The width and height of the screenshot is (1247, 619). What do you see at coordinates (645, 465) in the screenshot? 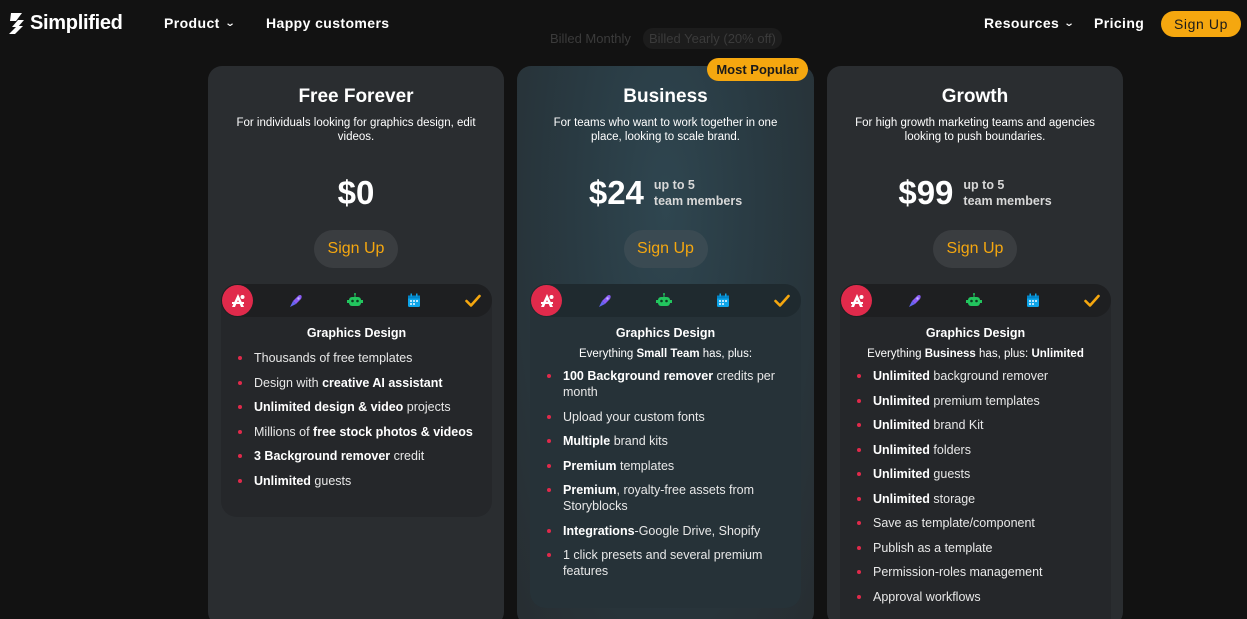
I see `text: templates` at bounding box center [645, 465].